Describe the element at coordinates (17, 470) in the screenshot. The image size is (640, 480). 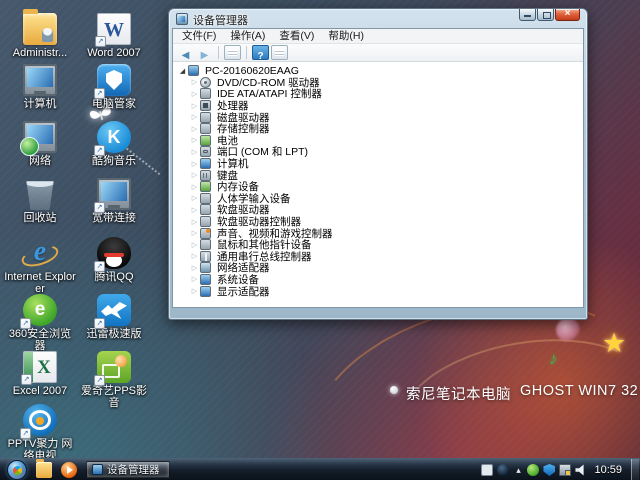
I see `start-button` at that location.